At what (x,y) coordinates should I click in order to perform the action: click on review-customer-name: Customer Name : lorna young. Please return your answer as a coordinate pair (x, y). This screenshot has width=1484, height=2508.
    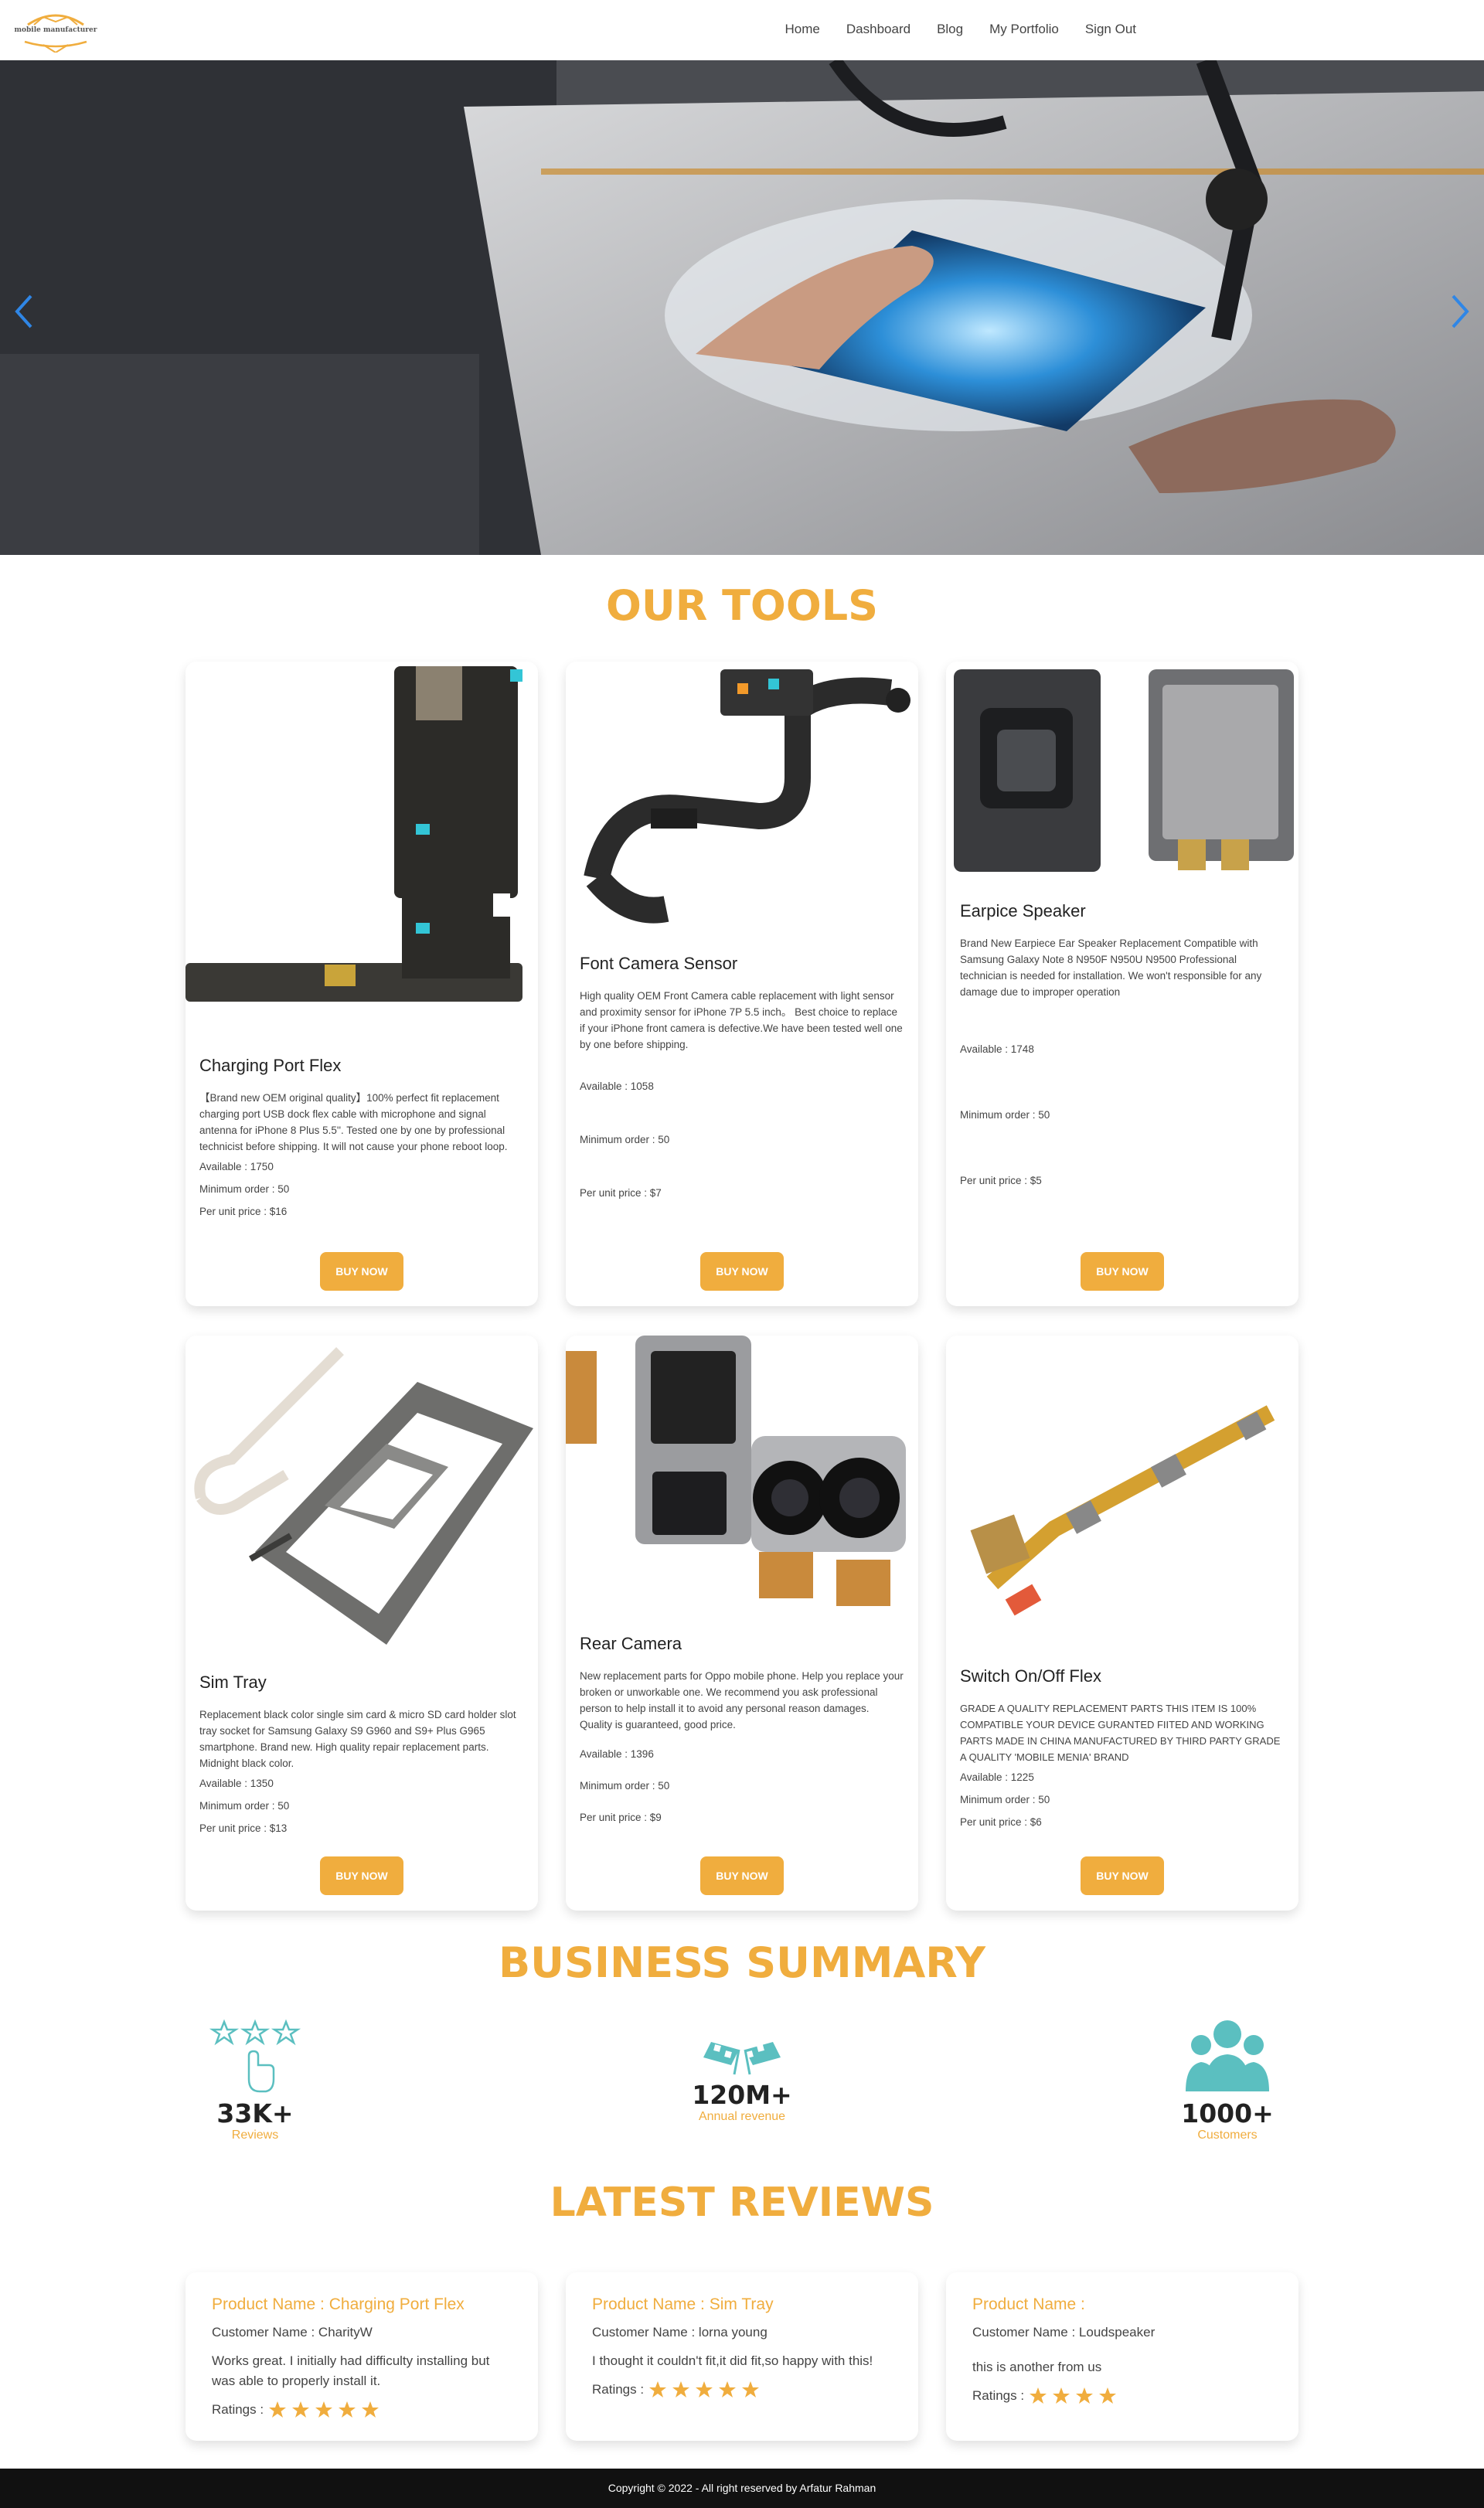
    Looking at the image, I should click on (680, 2332).